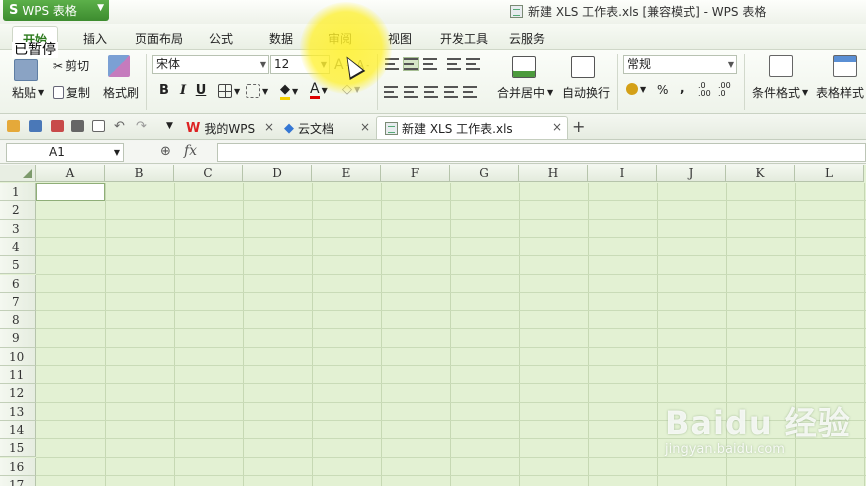  What do you see at coordinates (164, 91) in the screenshot?
I see `bold-button: B` at bounding box center [164, 91].